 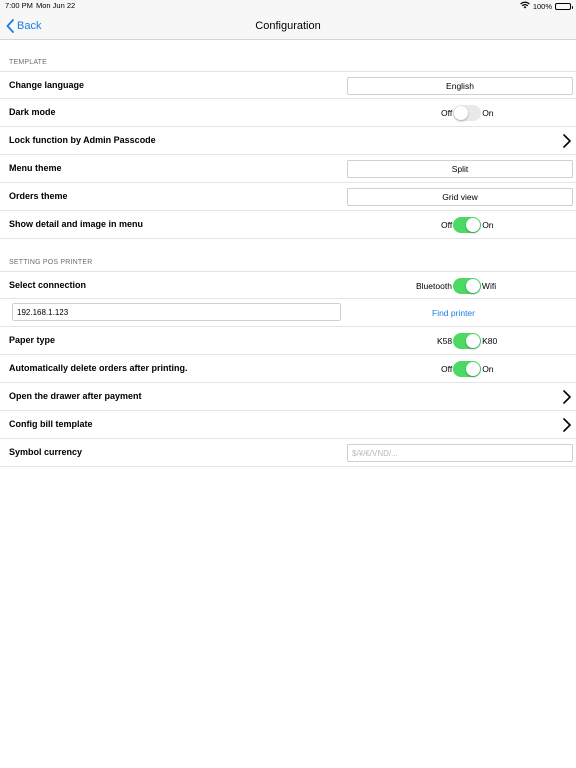 I want to click on show-detail-on-label: On, so click(x=488, y=225).